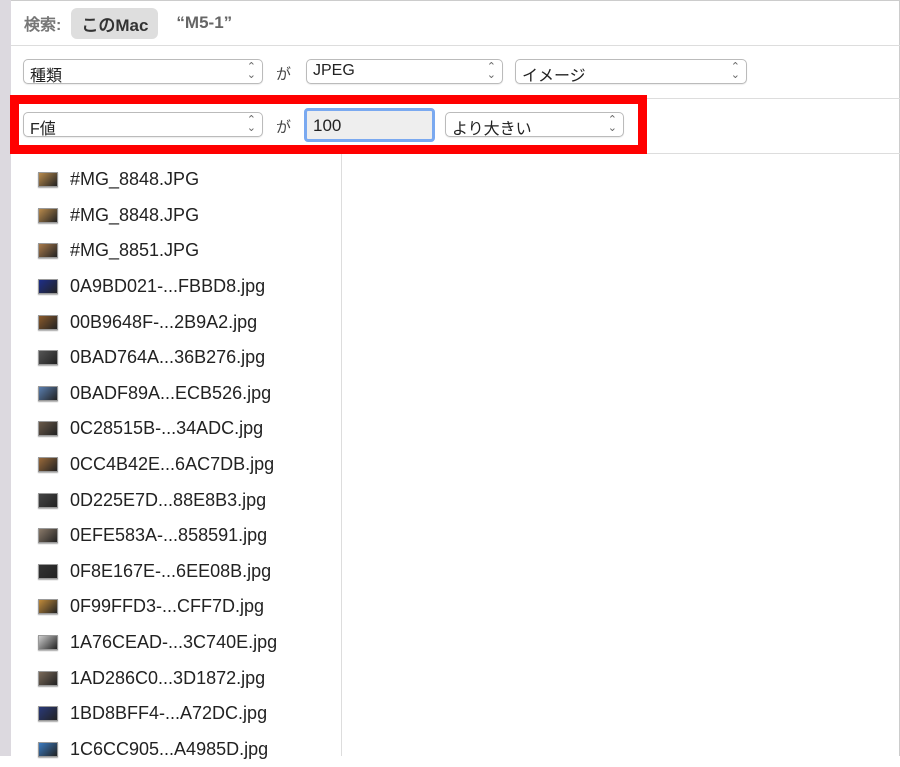  What do you see at coordinates (334, 70) in the screenshot?
I see `select-value: JPEG` at bounding box center [334, 70].